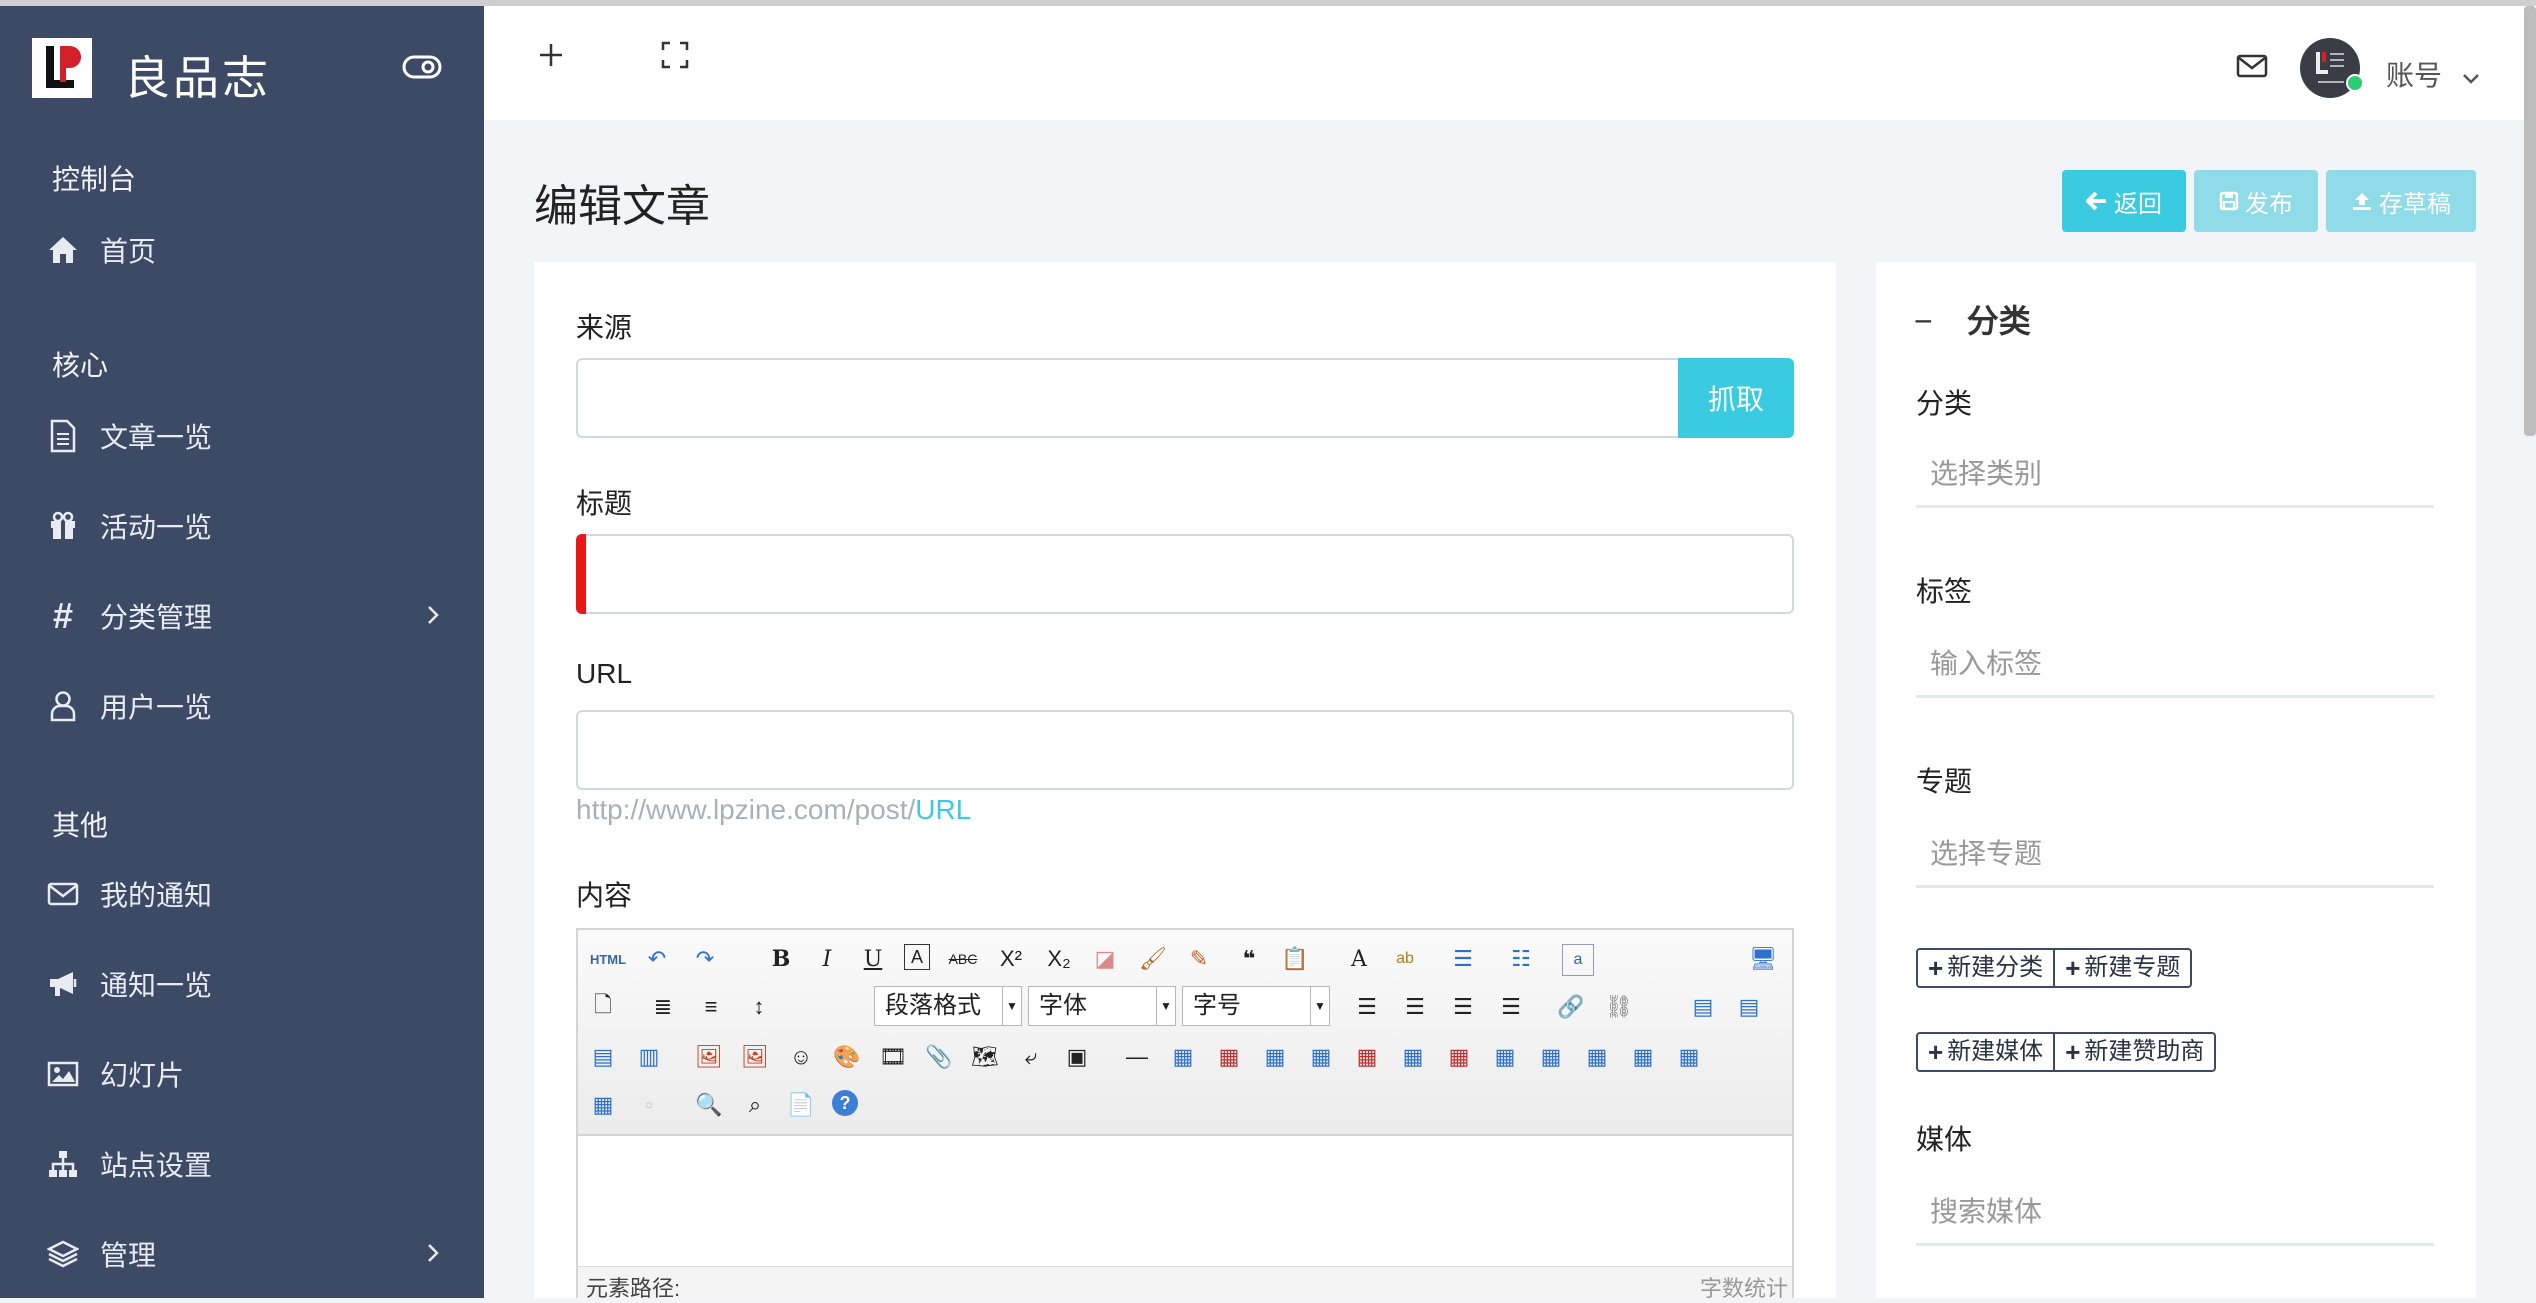  What do you see at coordinates (2175, 1215) in the screenshot?
I see `media-search-input: 搜索媒体` at bounding box center [2175, 1215].